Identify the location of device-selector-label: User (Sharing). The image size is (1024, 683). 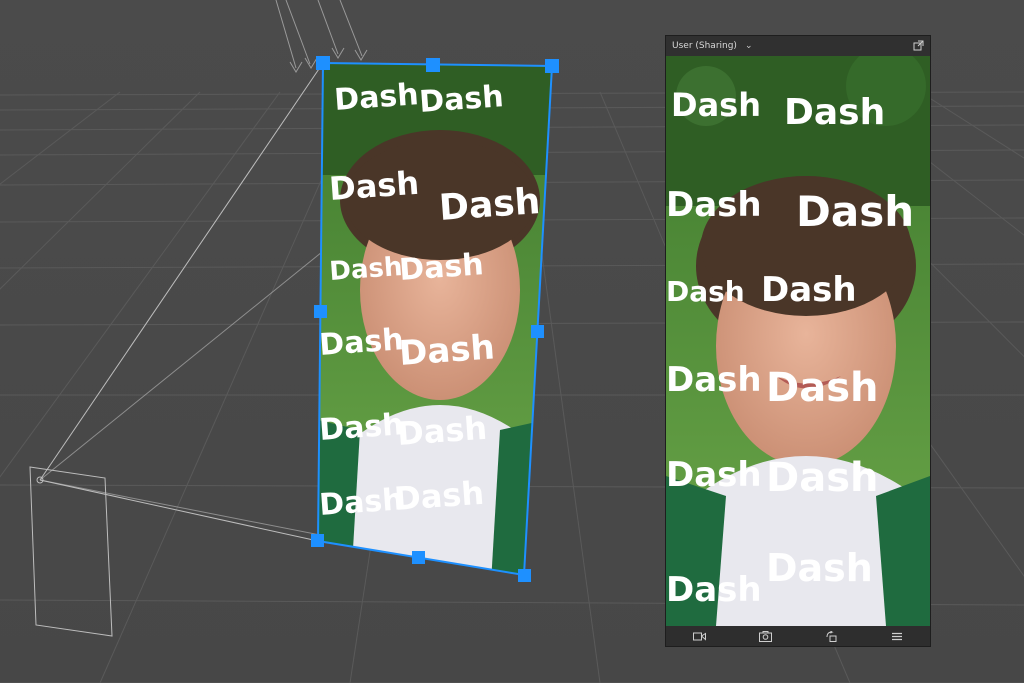
(704, 46).